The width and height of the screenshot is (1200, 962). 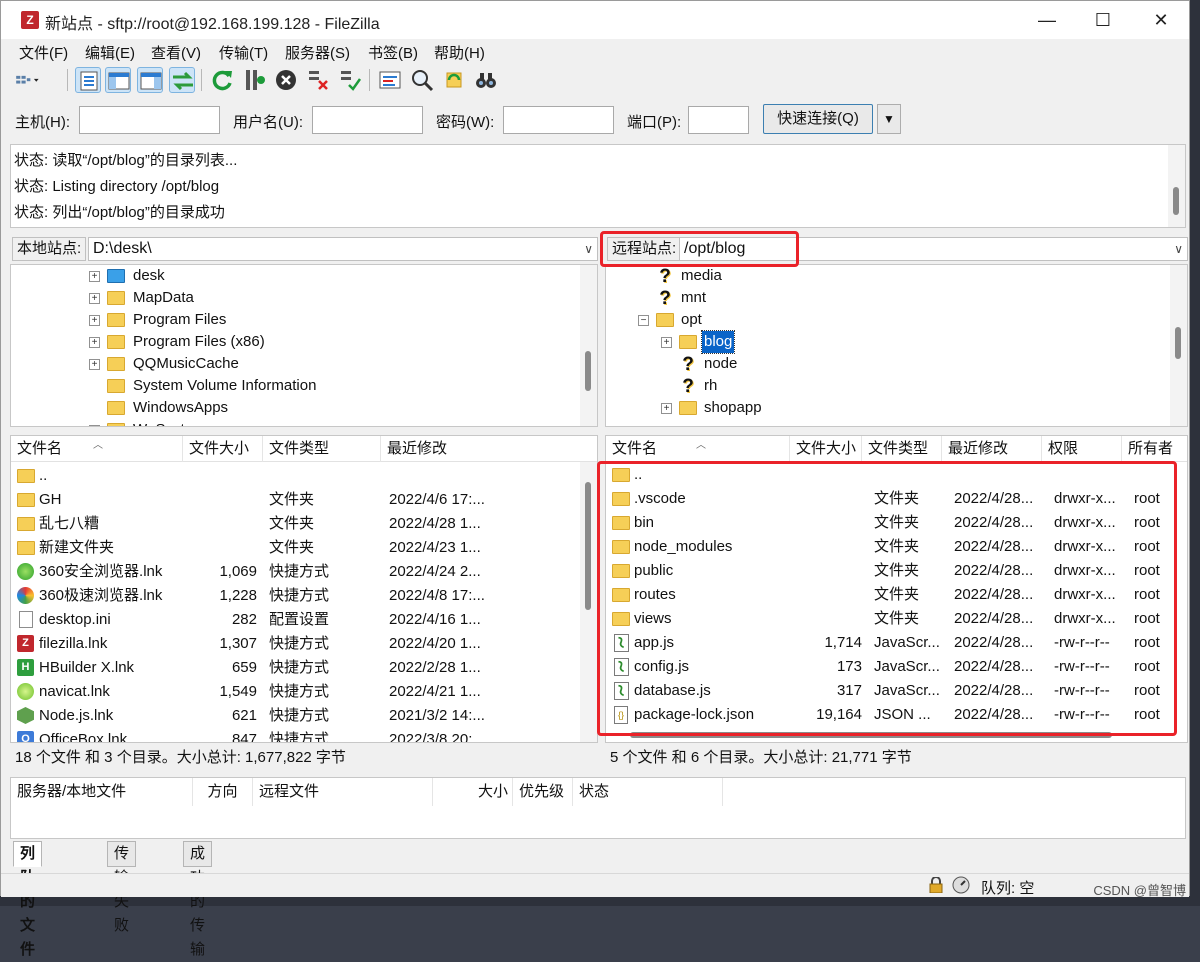 What do you see at coordinates (43, 52) in the screenshot?
I see `menu-file: 文件(F)` at bounding box center [43, 52].